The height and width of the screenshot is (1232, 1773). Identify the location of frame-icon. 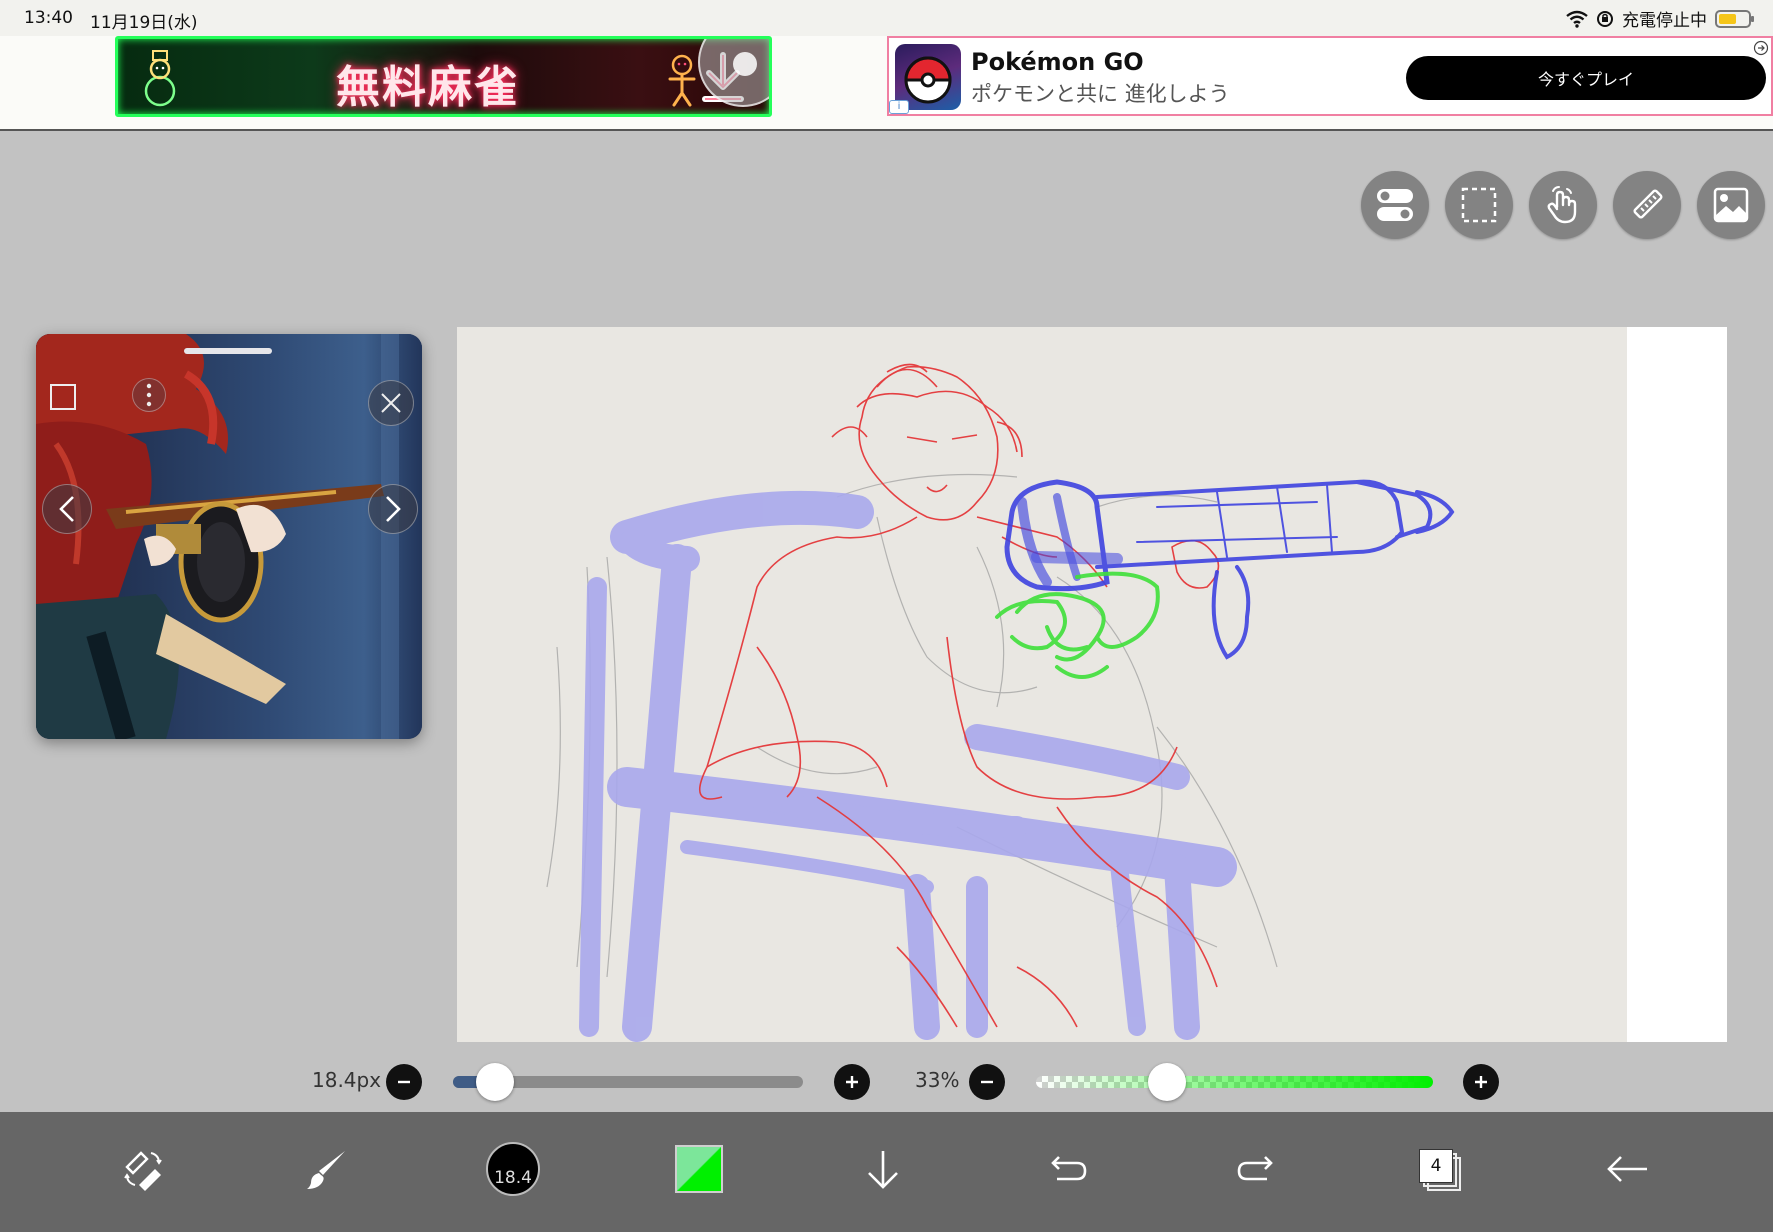
(63, 397).